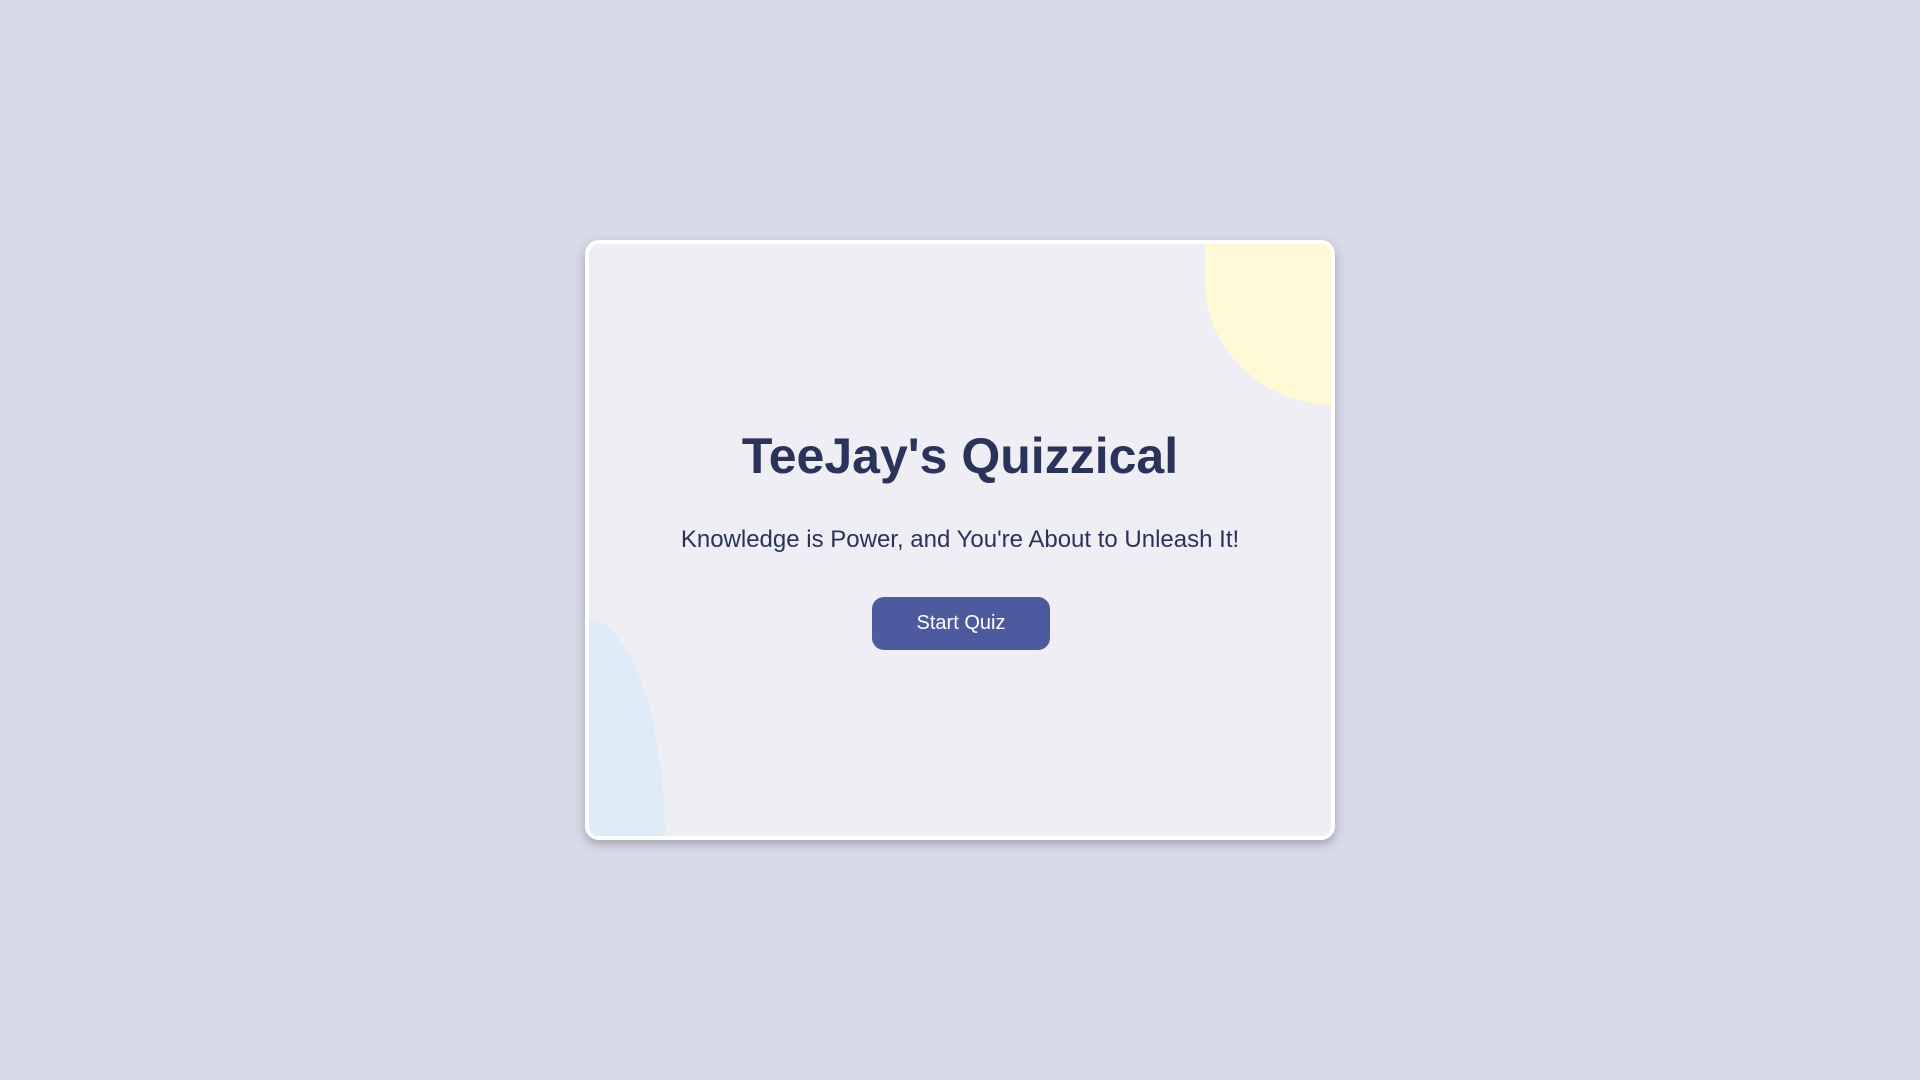 The width and height of the screenshot is (1920, 1080). Describe the element at coordinates (961, 623) in the screenshot. I see `start-quiz-button: Start Quiz` at that location.